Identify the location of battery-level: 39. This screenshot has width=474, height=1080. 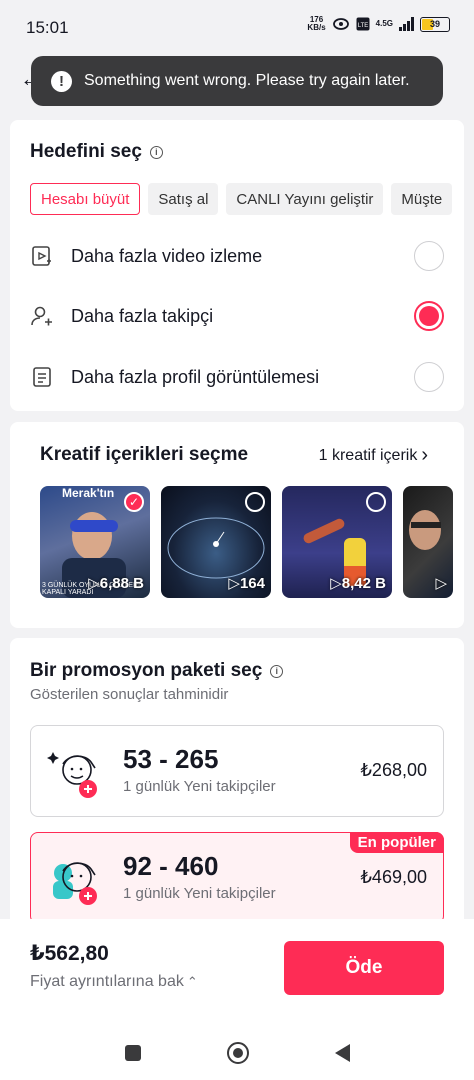
(434, 24).